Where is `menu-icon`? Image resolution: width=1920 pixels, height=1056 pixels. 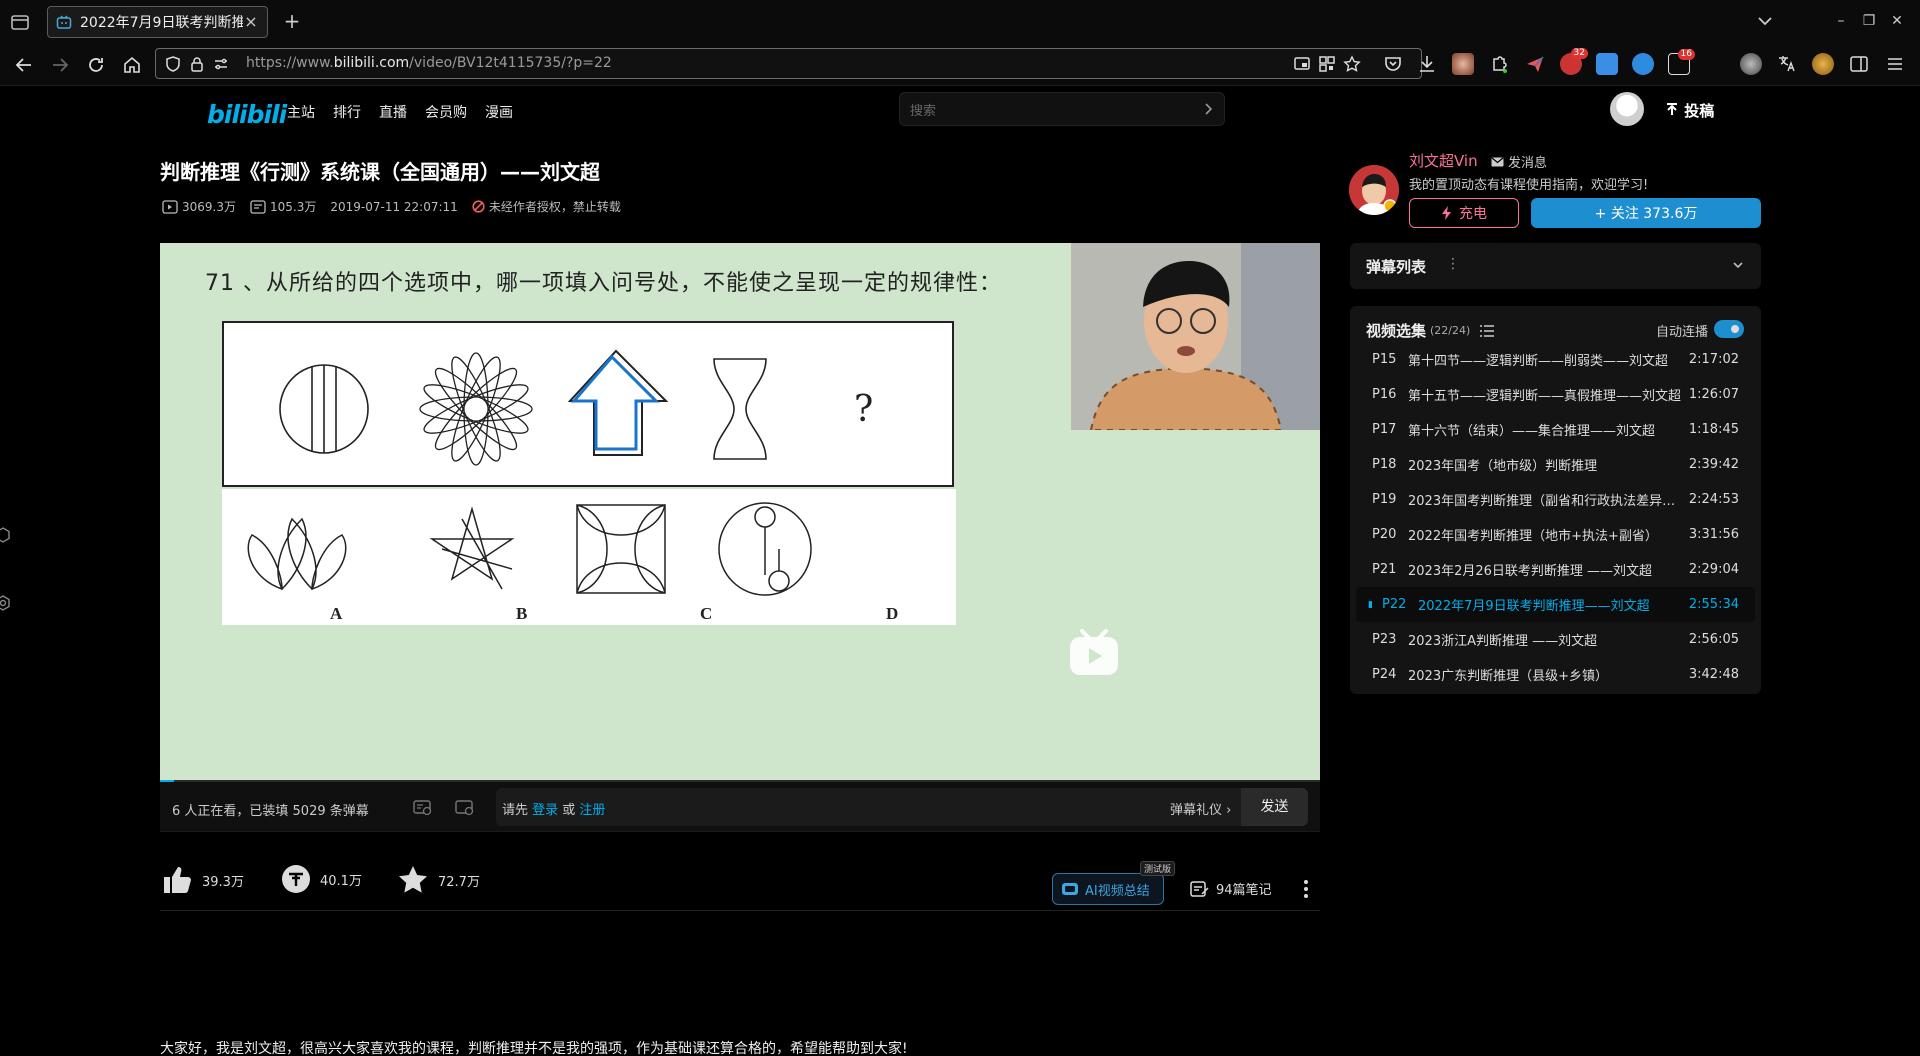
menu-icon is located at coordinates (1895, 64).